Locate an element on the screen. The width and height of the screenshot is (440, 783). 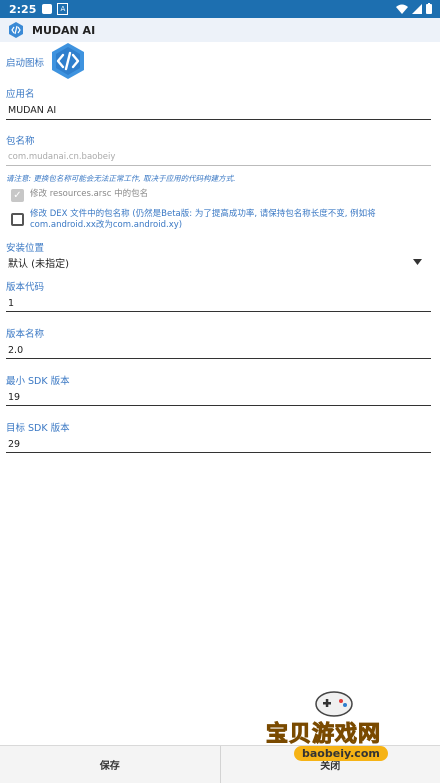
app-bar: MUDAN AI is located at coordinates (220, 30).